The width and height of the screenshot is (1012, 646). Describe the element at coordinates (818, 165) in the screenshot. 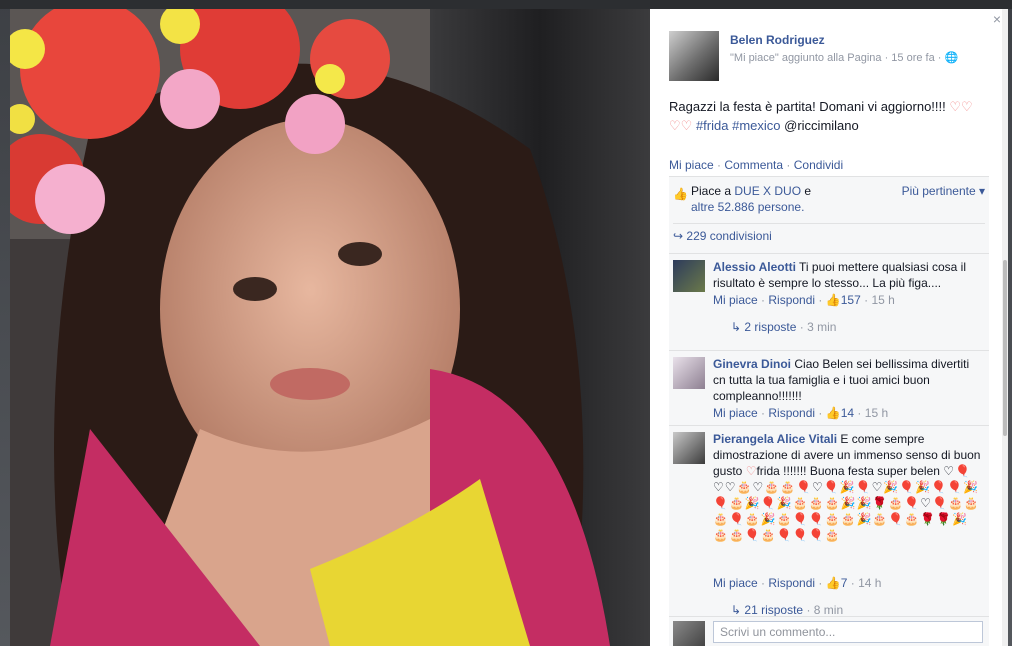

I see `share-link: Condividi` at that location.